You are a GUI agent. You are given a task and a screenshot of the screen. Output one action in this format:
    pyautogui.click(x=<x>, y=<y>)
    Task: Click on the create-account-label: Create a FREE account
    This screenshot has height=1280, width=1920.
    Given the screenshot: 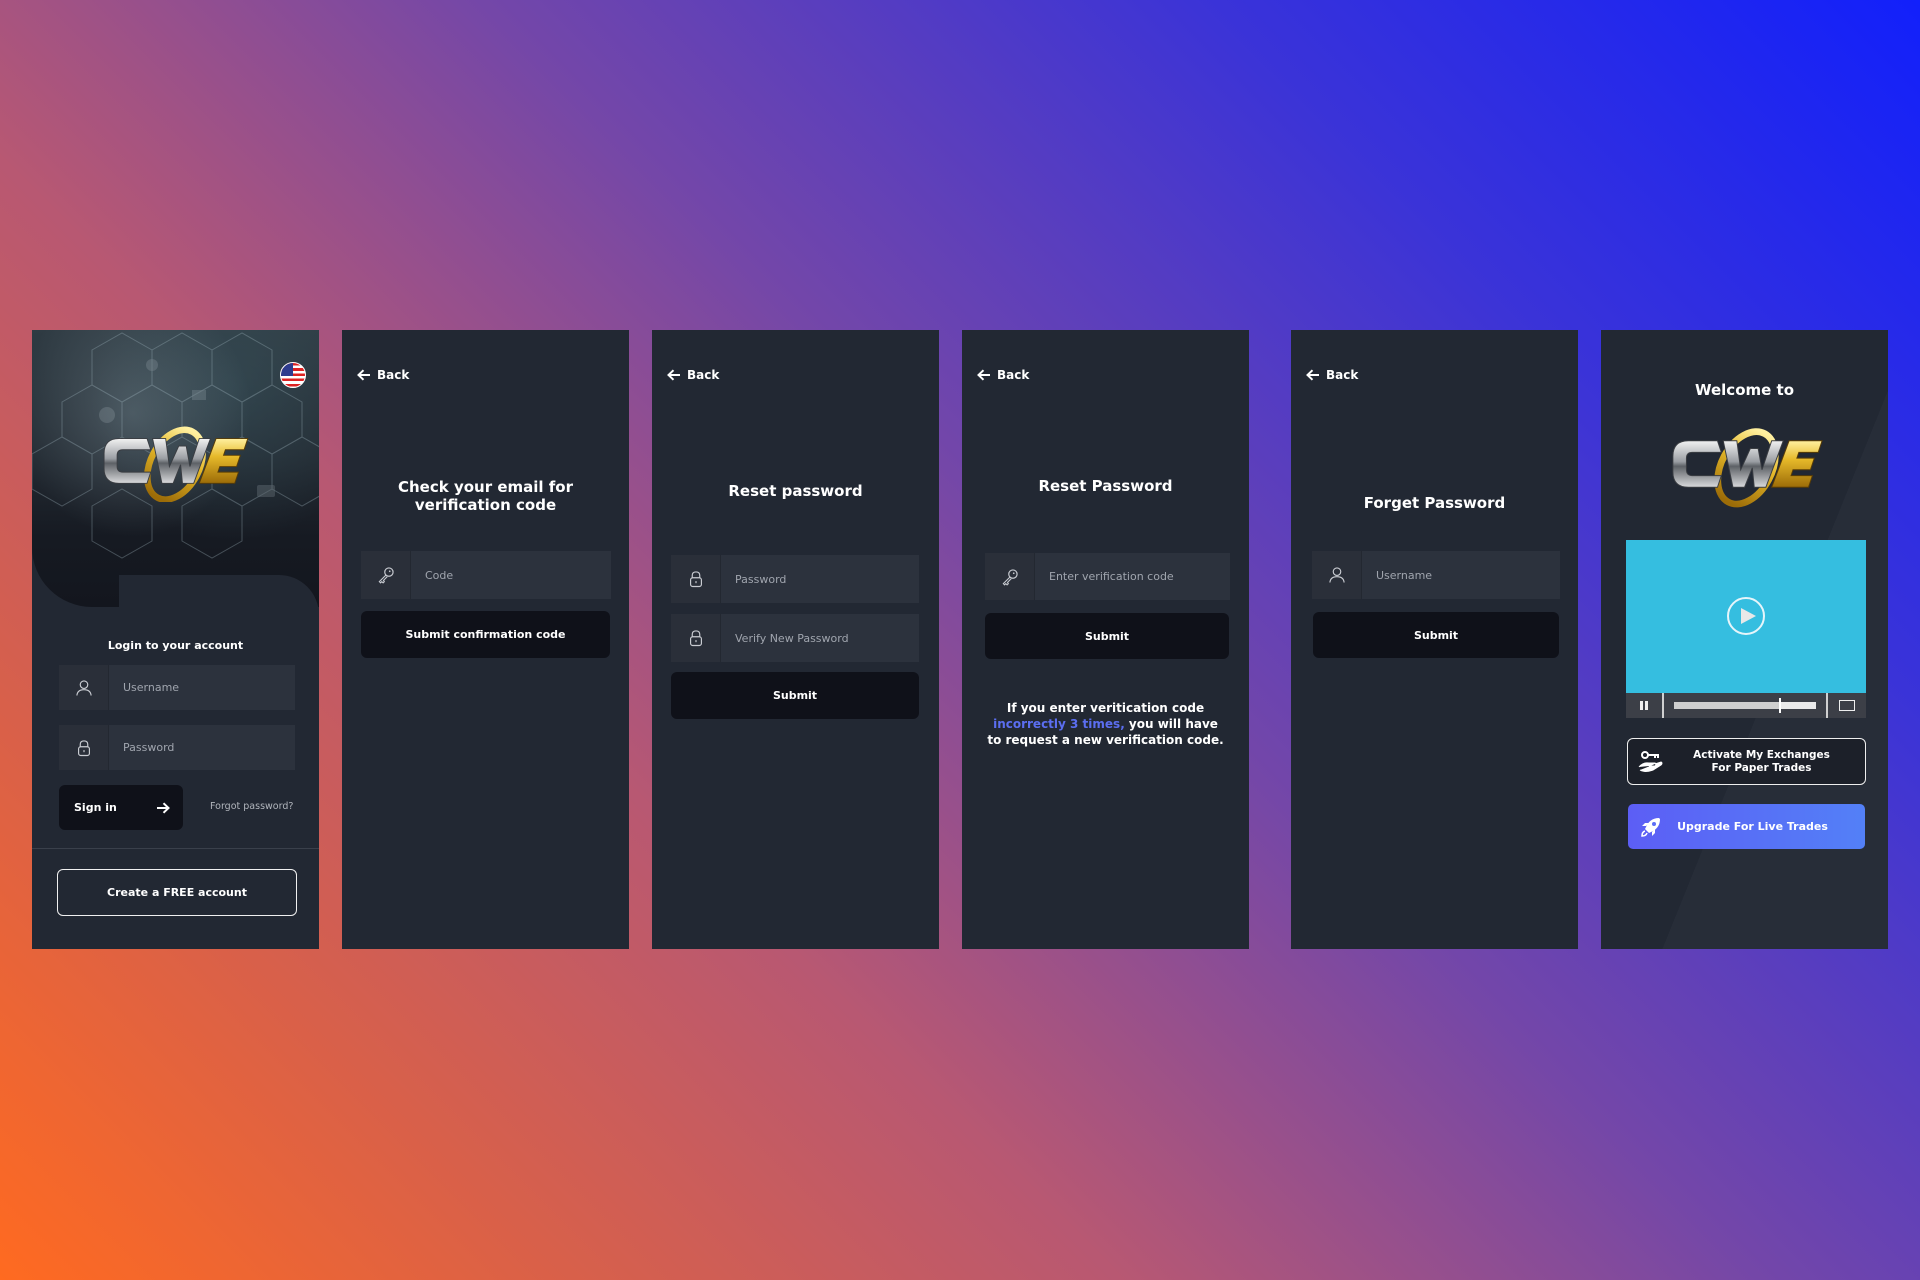 What is the action you would take?
    pyautogui.click(x=177, y=892)
    